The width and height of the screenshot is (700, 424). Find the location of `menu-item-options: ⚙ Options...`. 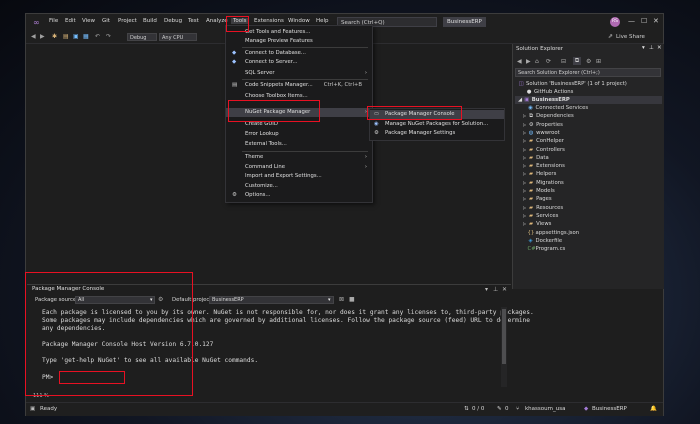

menu-item-options: ⚙ Options... is located at coordinates (299, 195).